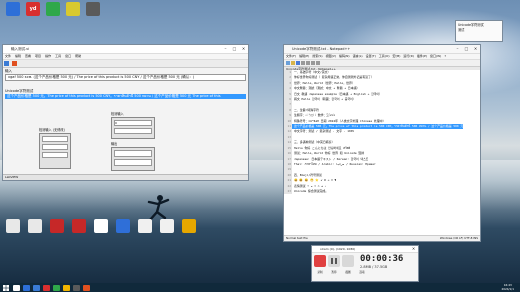  I want to click on recorder-titlebar: oCam (0), (1920, 1080) ✕, so click(365, 249).